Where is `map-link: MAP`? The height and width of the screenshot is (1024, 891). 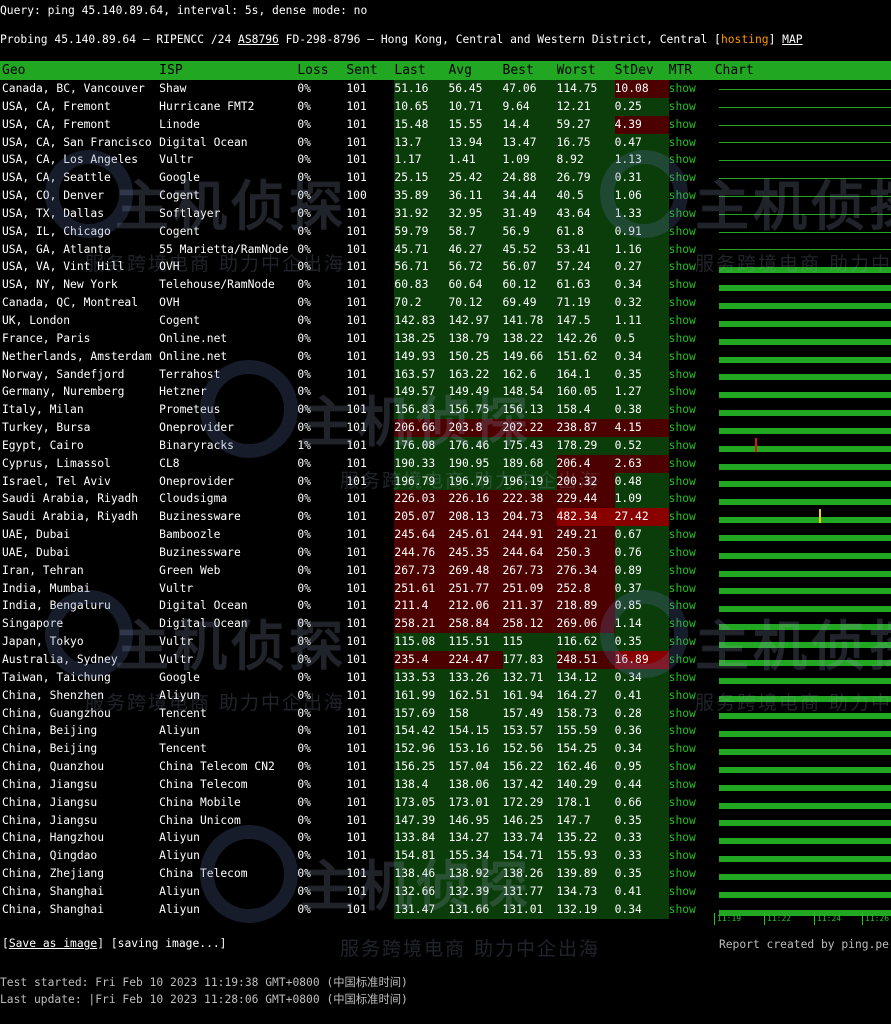
map-link: MAP is located at coordinates (792, 39).